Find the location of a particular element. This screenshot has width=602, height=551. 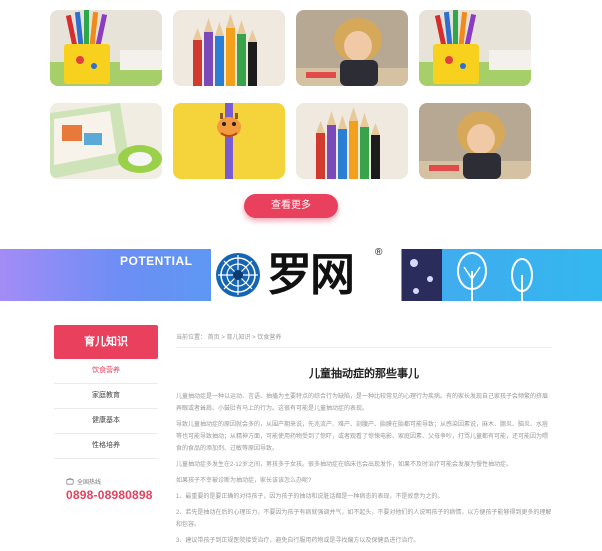

logo-text: 罗网 is located at coordinates (311, 274).